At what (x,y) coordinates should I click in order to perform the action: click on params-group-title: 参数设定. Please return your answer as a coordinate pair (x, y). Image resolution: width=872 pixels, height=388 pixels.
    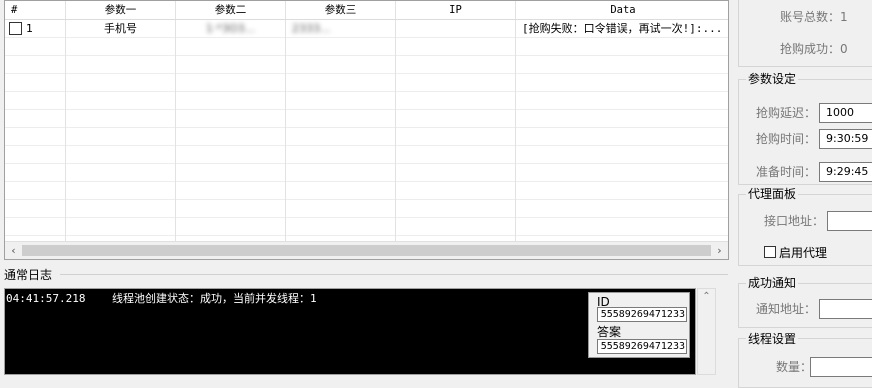
    Looking at the image, I should click on (772, 79).